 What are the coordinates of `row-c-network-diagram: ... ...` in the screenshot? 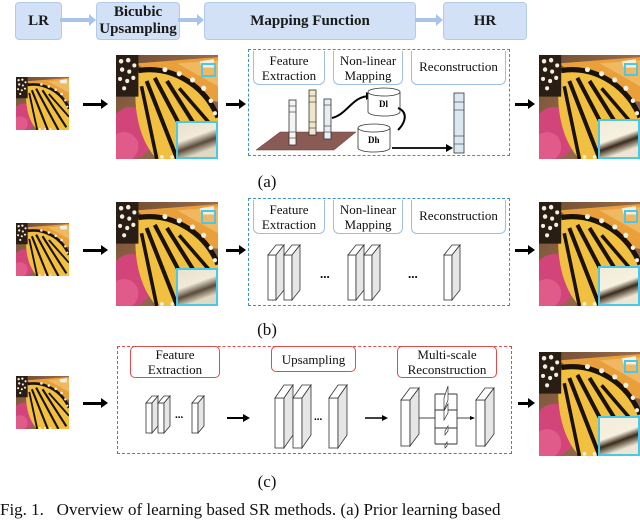 It's located at (320, 416).